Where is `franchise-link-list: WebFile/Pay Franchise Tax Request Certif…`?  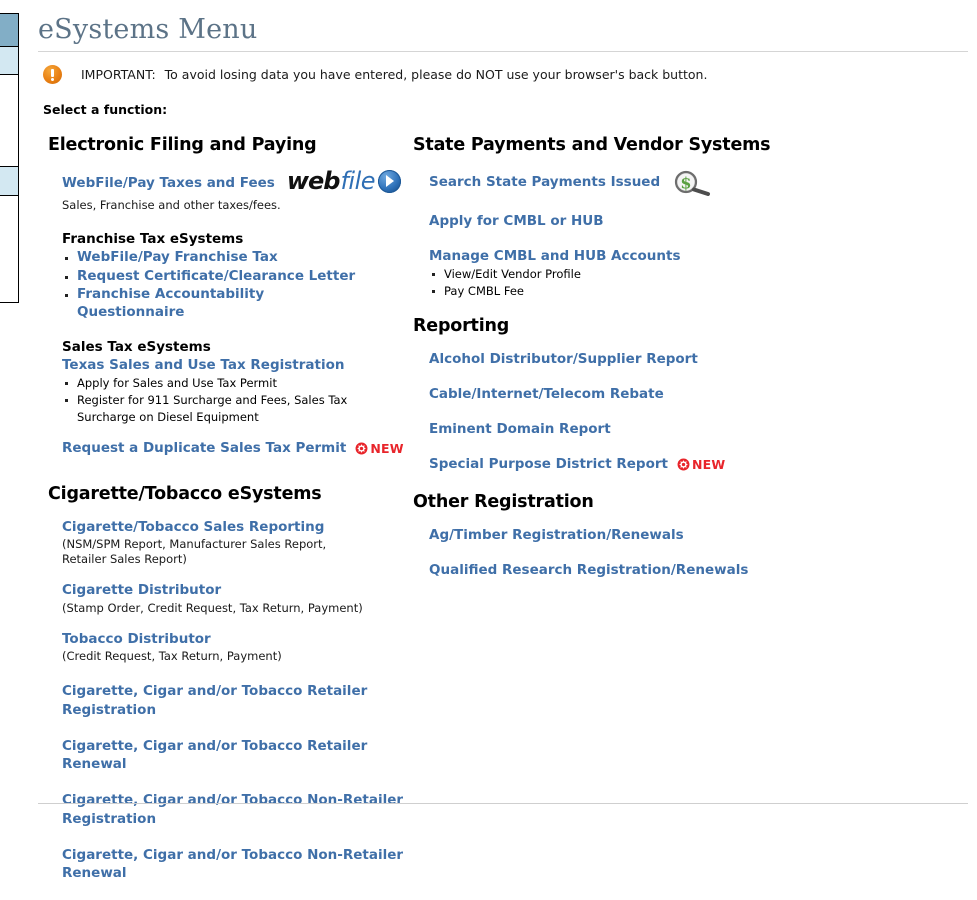 franchise-link-list: WebFile/Pay Franchise Tax Request Certif… is located at coordinates (235, 284).